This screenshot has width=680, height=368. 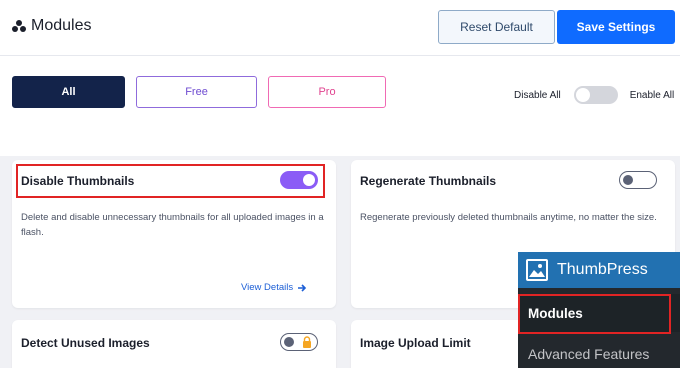 I want to click on arrow-right-icon, so click(x=302, y=287).